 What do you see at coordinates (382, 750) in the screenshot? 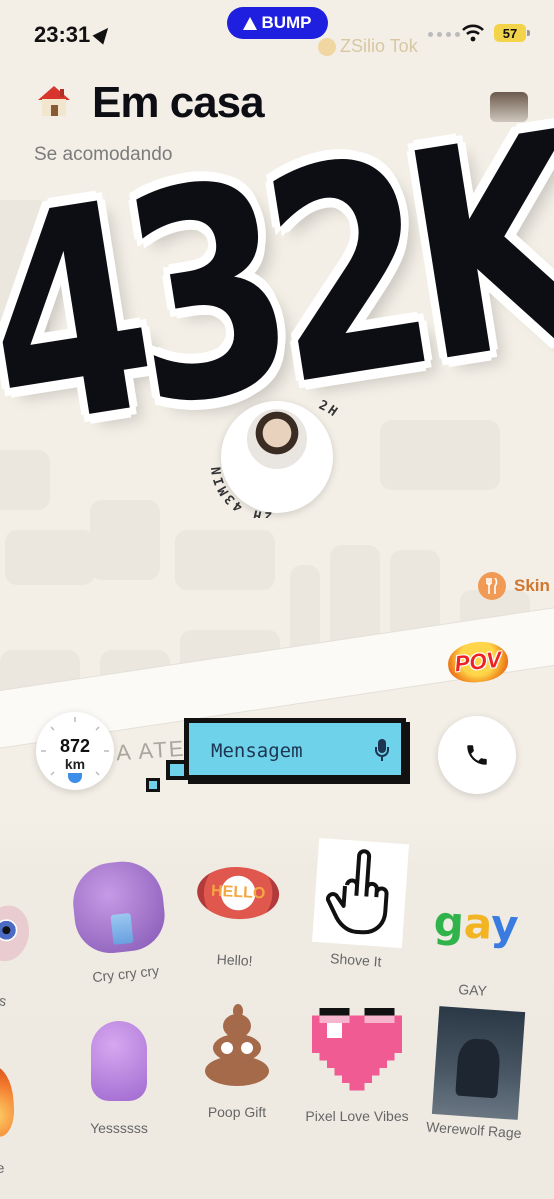
I see `microphone-icon` at bounding box center [382, 750].